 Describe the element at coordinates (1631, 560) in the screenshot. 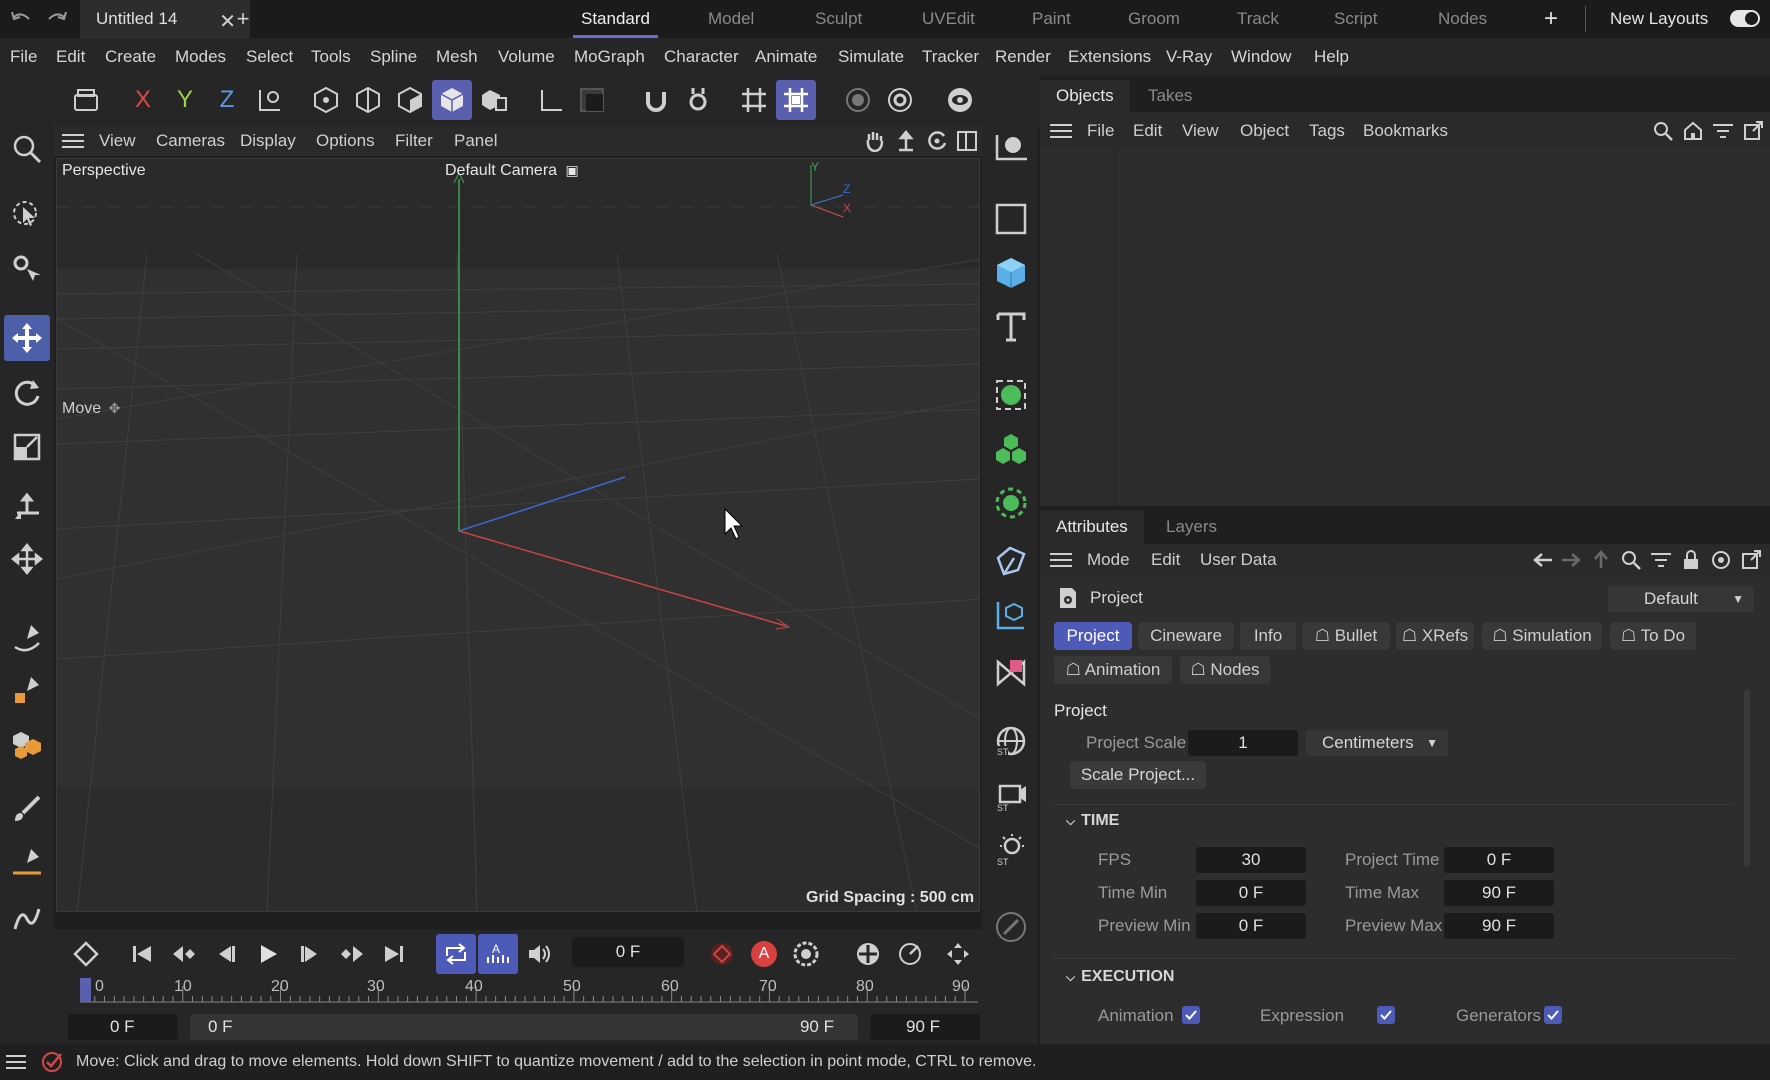

I see `attributes-search-icon` at that location.